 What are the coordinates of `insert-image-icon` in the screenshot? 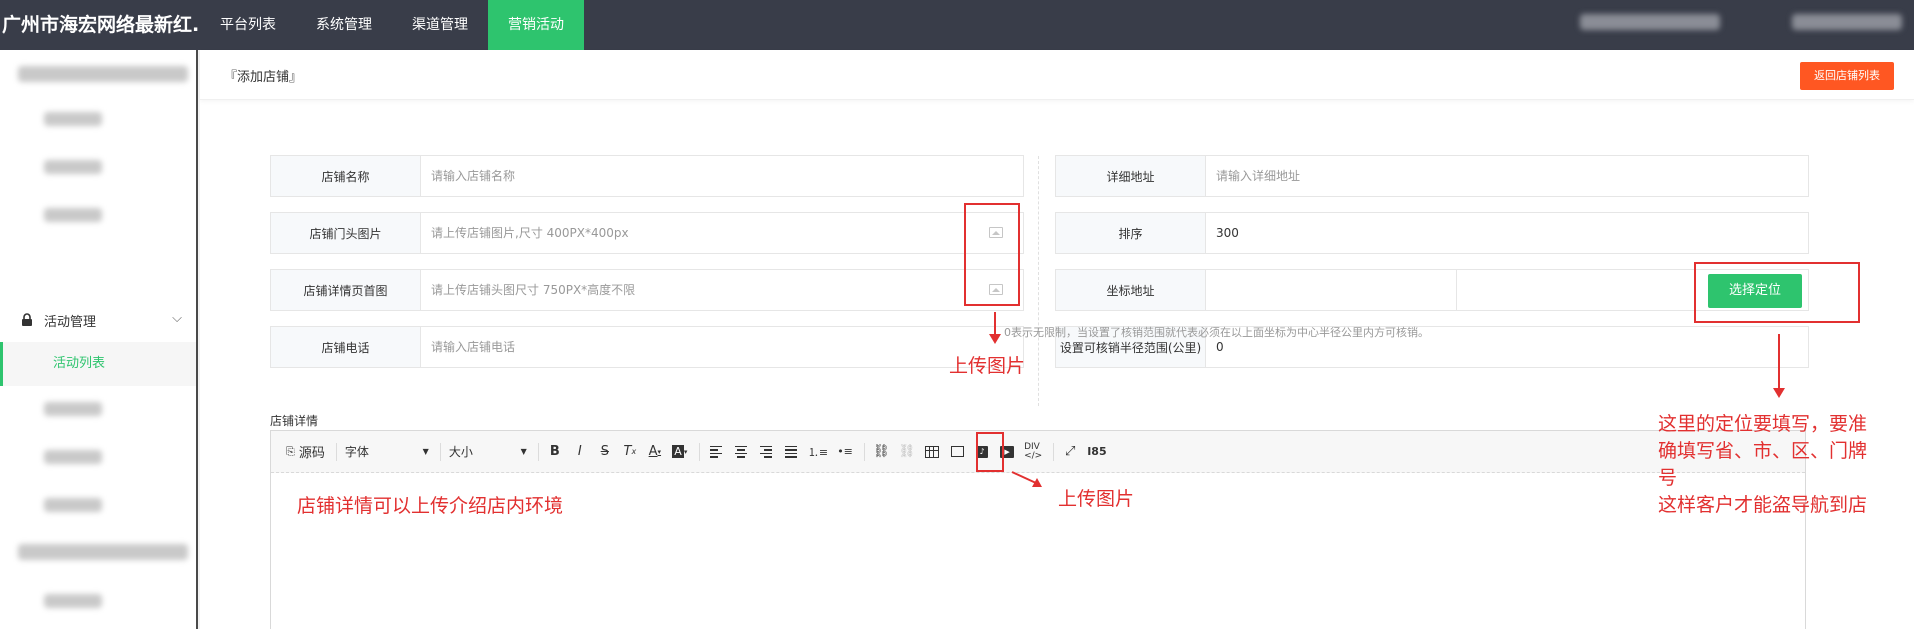 It's located at (957, 452).